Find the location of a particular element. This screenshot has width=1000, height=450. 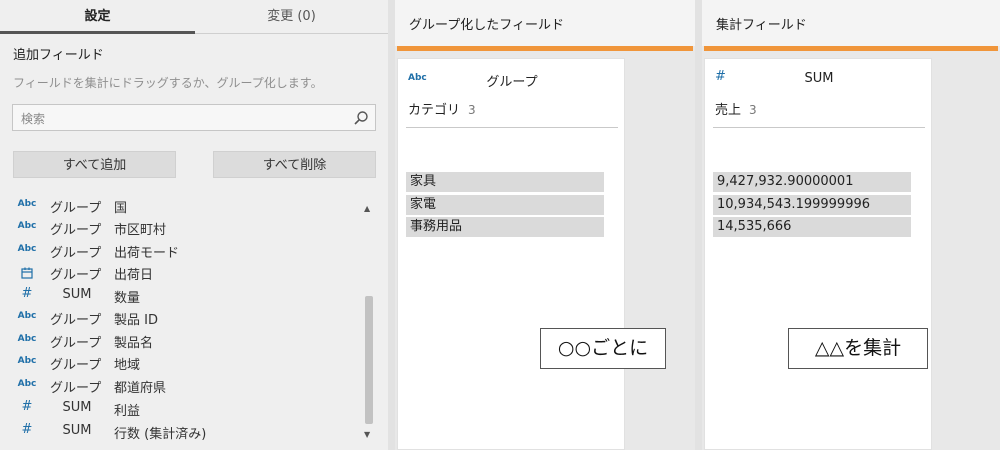

field-name: 製品名 is located at coordinates (134, 343).